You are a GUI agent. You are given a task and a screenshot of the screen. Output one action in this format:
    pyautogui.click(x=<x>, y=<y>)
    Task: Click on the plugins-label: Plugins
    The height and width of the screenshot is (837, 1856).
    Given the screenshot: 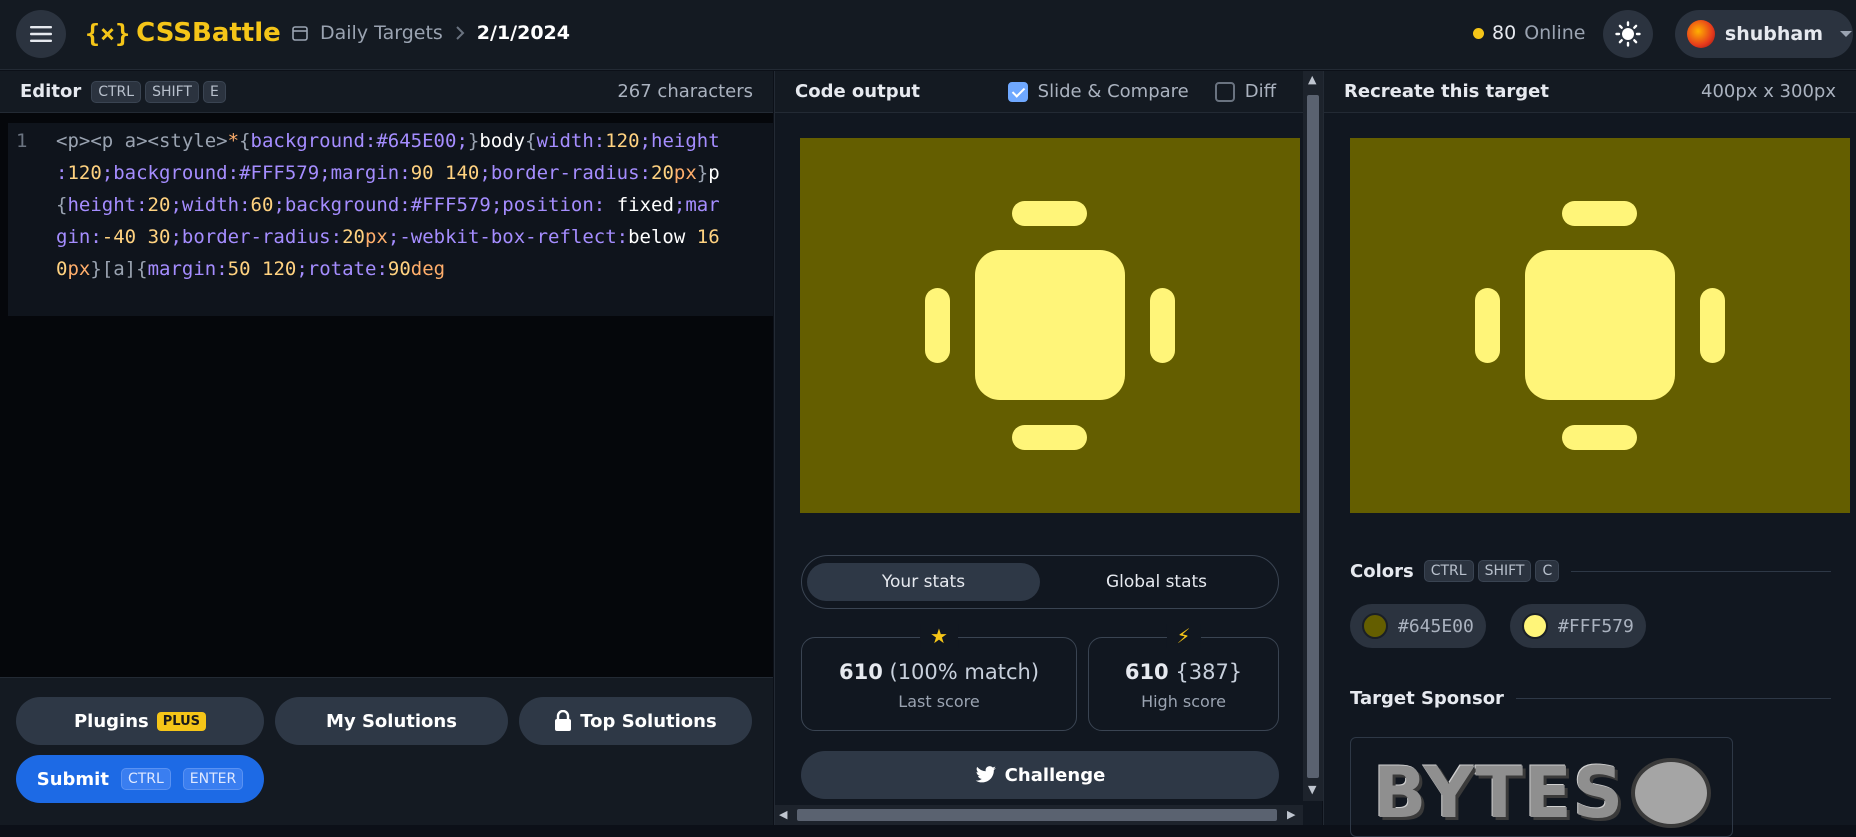 What is the action you would take?
    pyautogui.click(x=111, y=721)
    